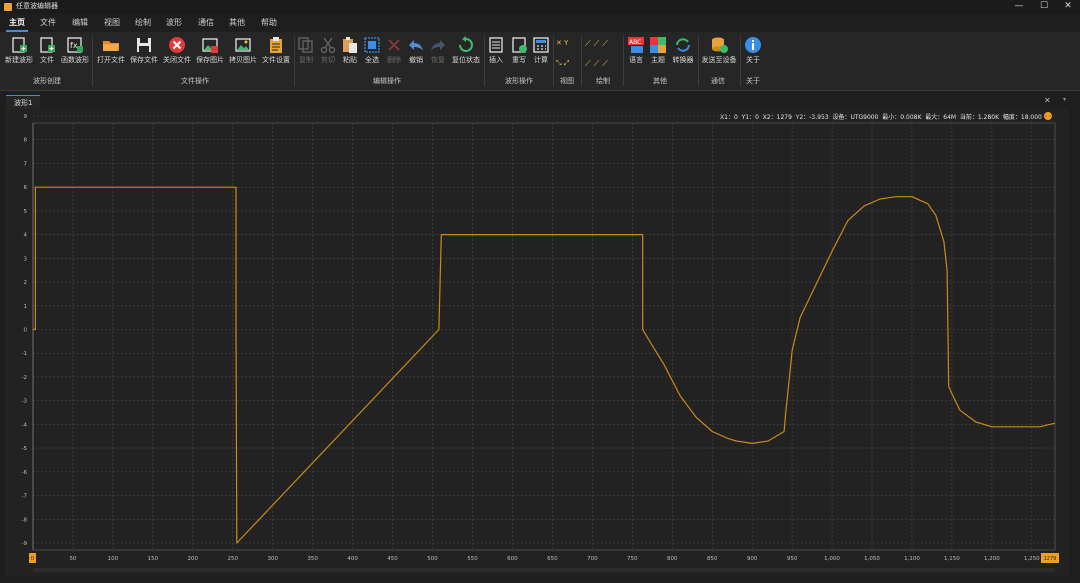 This screenshot has width=1080, height=583. I want to click on y-tick-label: 4, so click(26, 236).